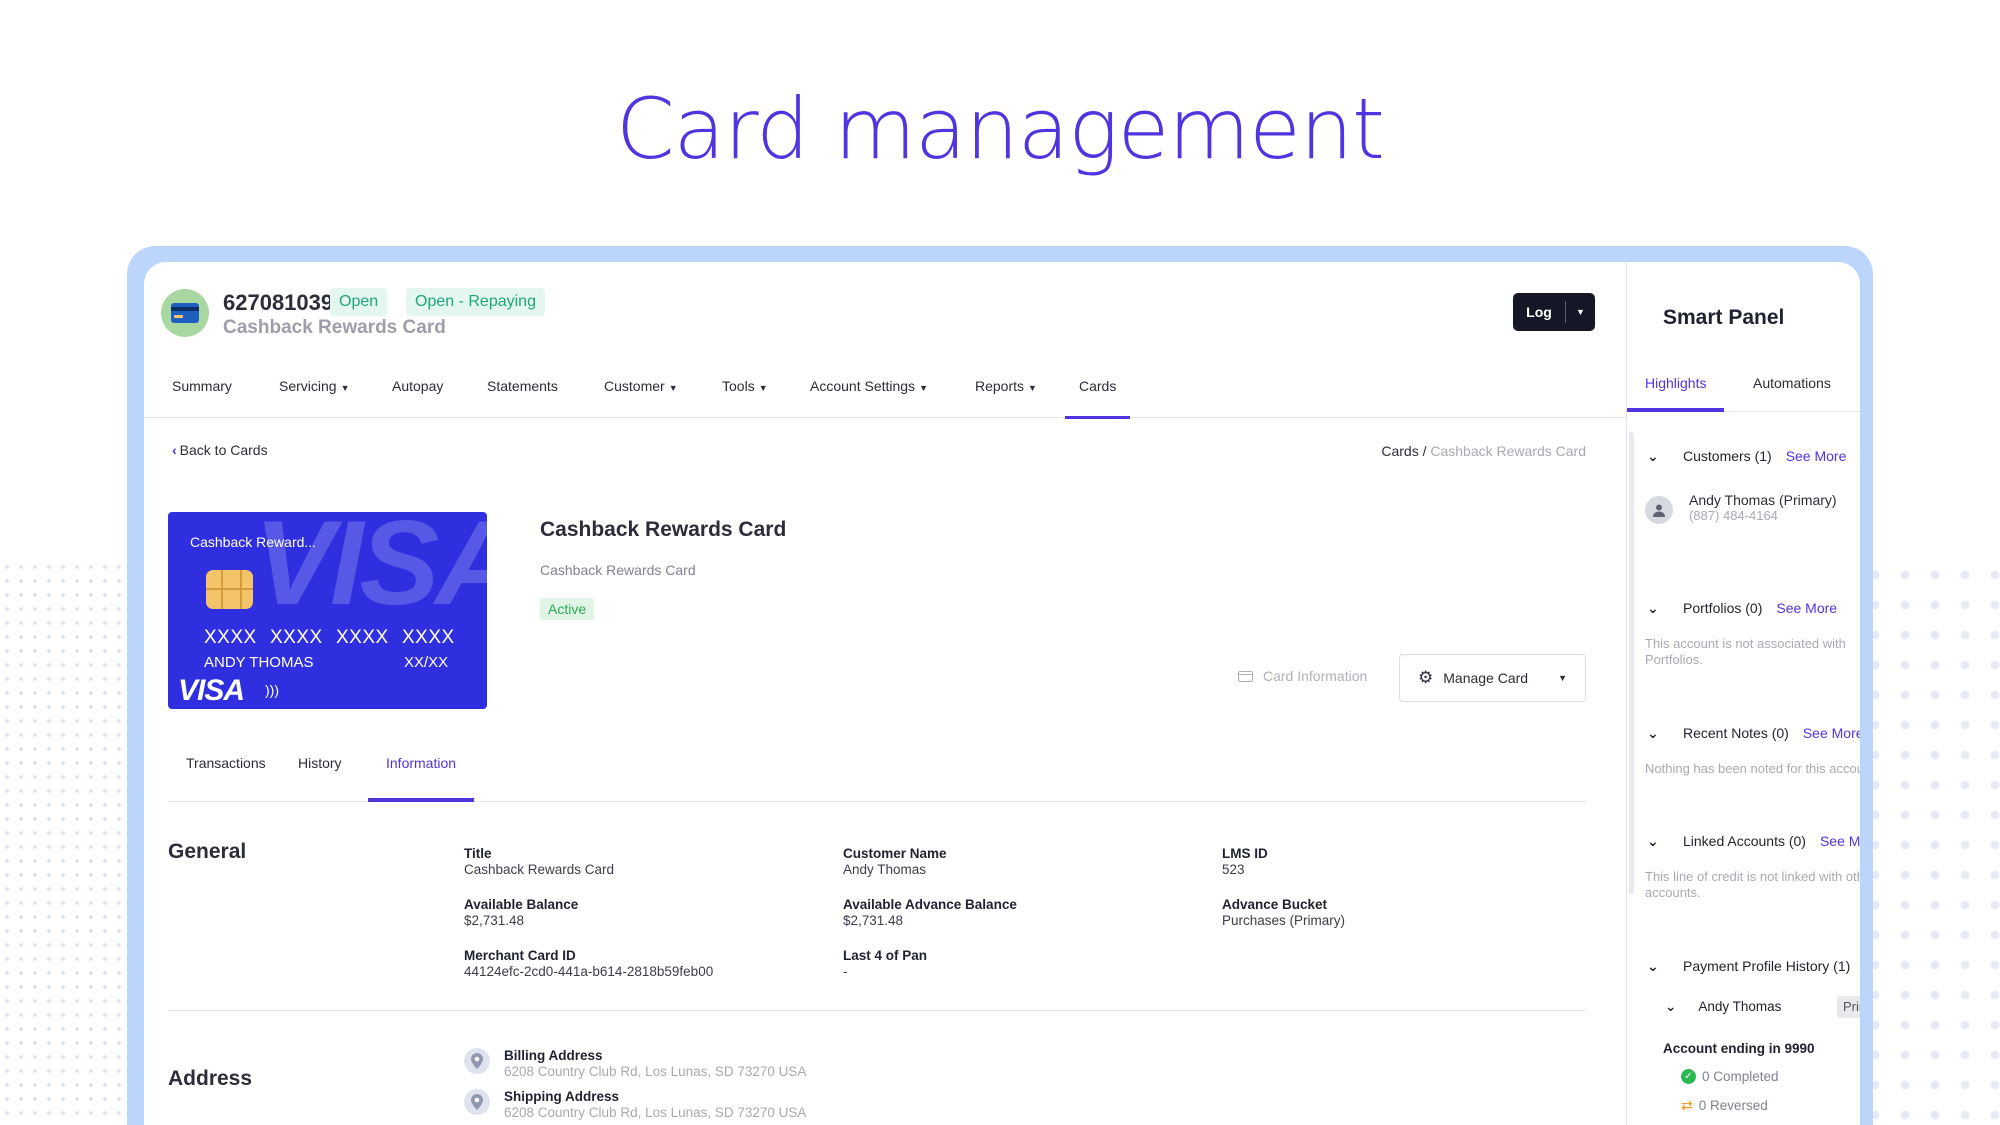  I want to click on visa-watermark: VISA, so click(370, 571).